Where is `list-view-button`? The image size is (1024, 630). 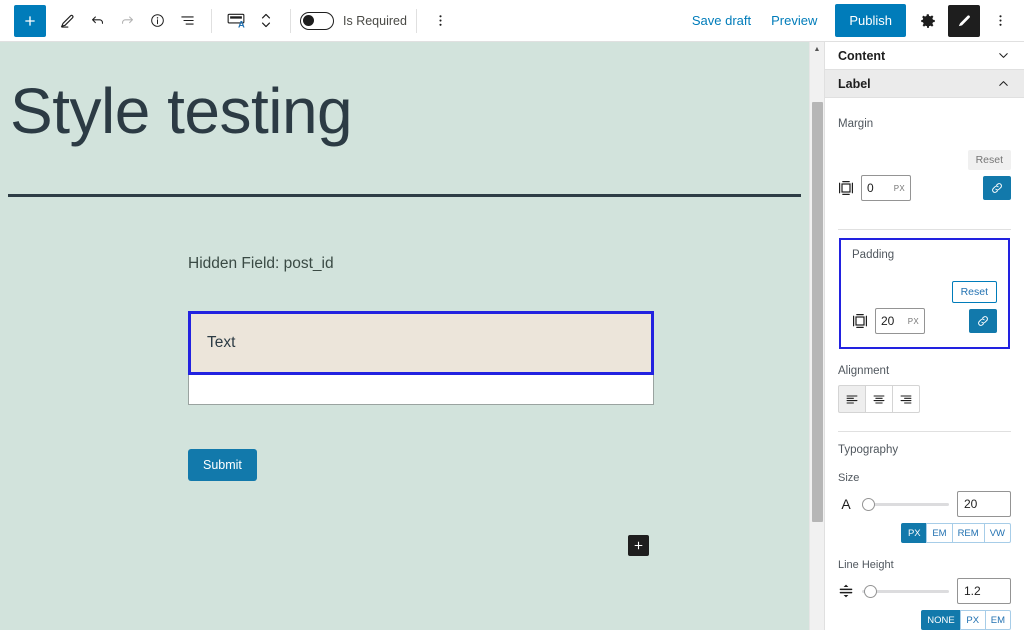 list-view-button is located at coordinates (187, 21).